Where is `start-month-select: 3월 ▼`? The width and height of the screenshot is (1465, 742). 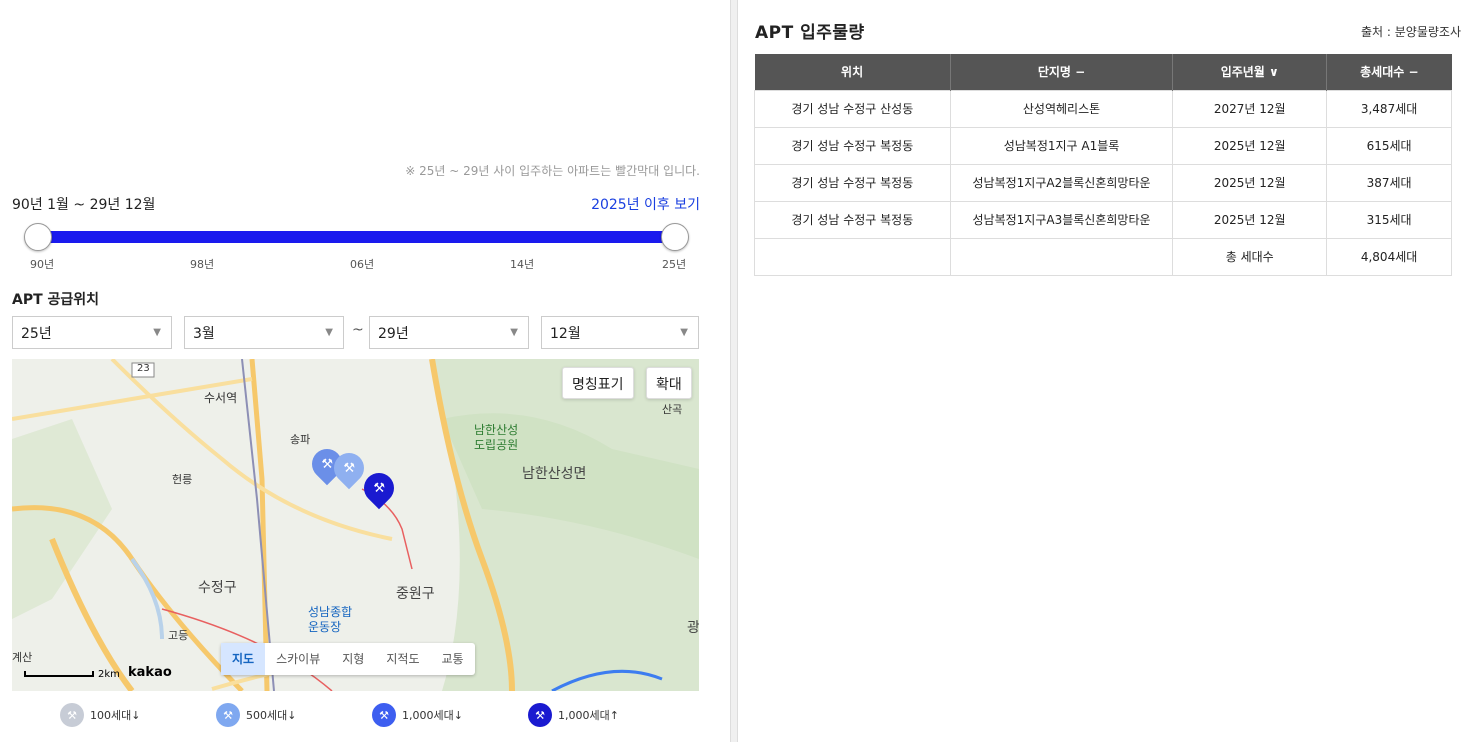
start-month-select: 3월 ▼ is located at coordinates (264, 332).